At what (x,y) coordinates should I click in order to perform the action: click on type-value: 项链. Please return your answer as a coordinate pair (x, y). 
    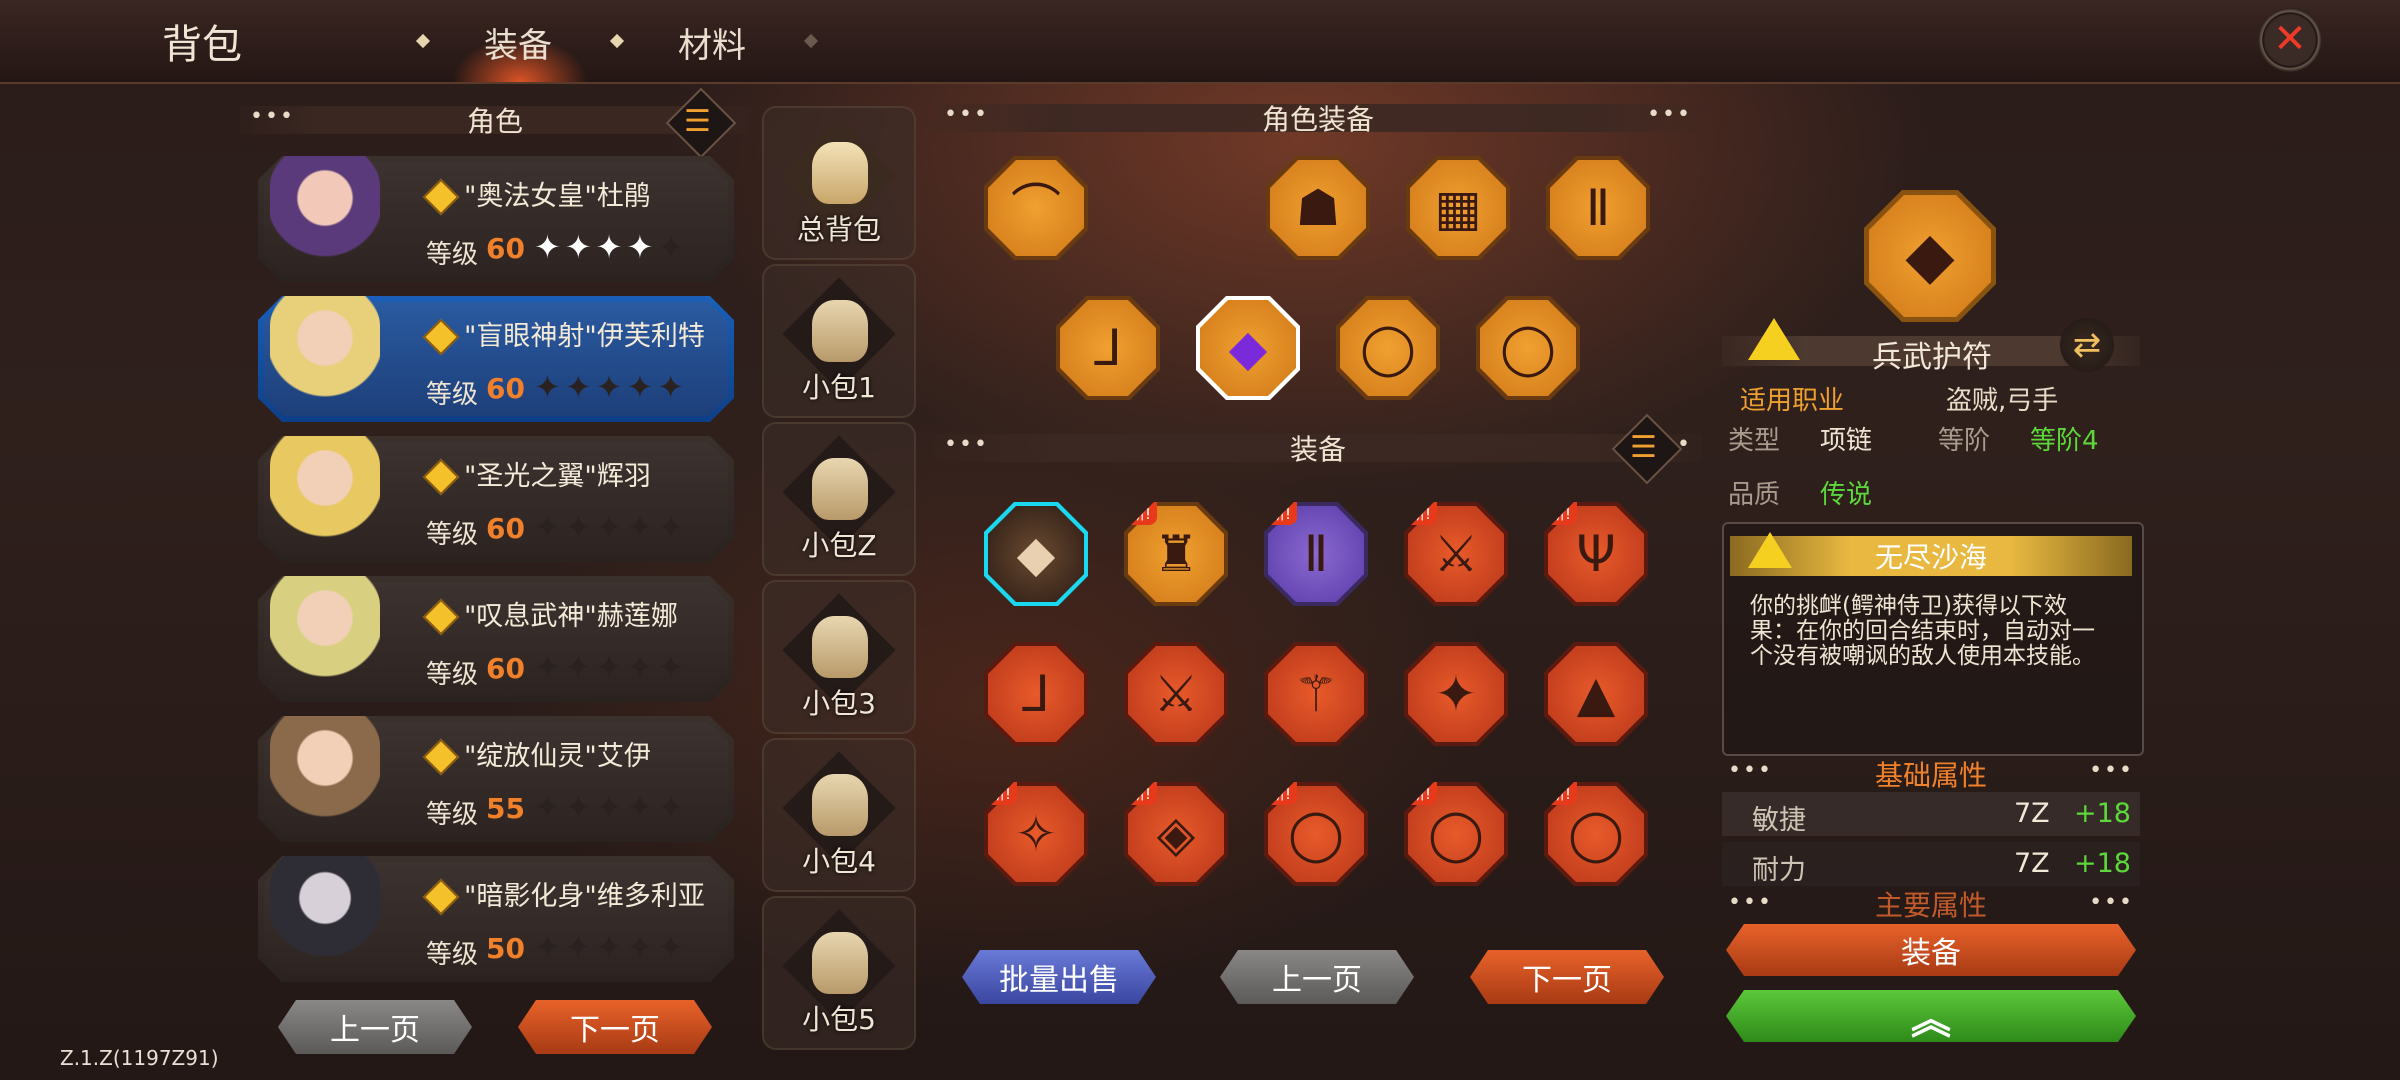
    Looking at the image, I should click on (1846, 441).